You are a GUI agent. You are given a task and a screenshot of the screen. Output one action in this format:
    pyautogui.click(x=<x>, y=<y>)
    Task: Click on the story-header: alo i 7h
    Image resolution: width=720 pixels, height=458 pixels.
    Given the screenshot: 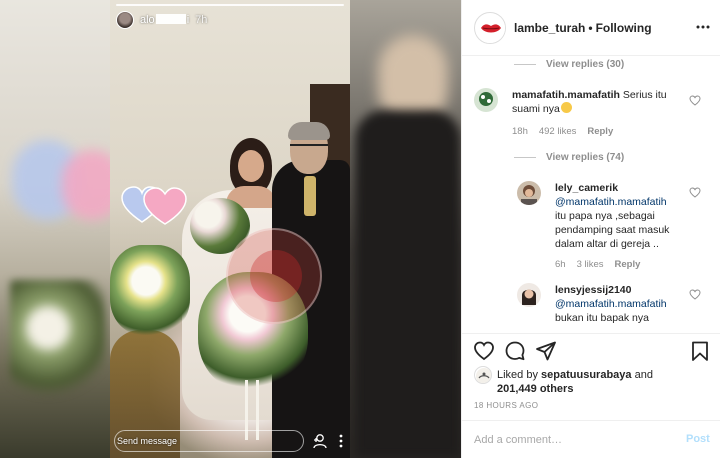 What is the action you would take?
    pyautogui.click(x=161, y=20)
    